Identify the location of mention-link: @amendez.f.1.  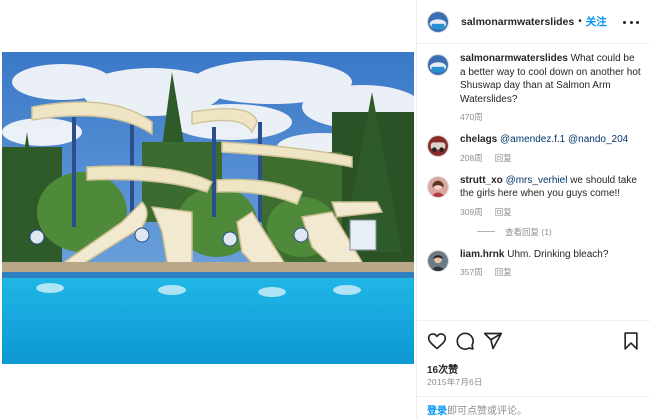
(532, 139).